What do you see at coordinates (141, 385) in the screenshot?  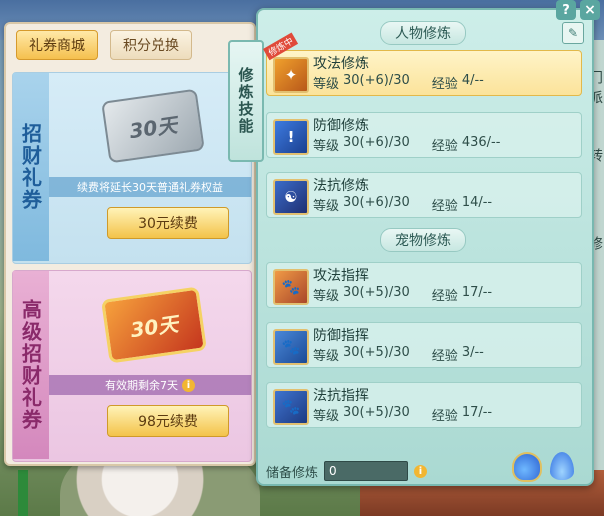 I see `card-description-text: 有效期剩余7天` at bounding box center [141, 385].